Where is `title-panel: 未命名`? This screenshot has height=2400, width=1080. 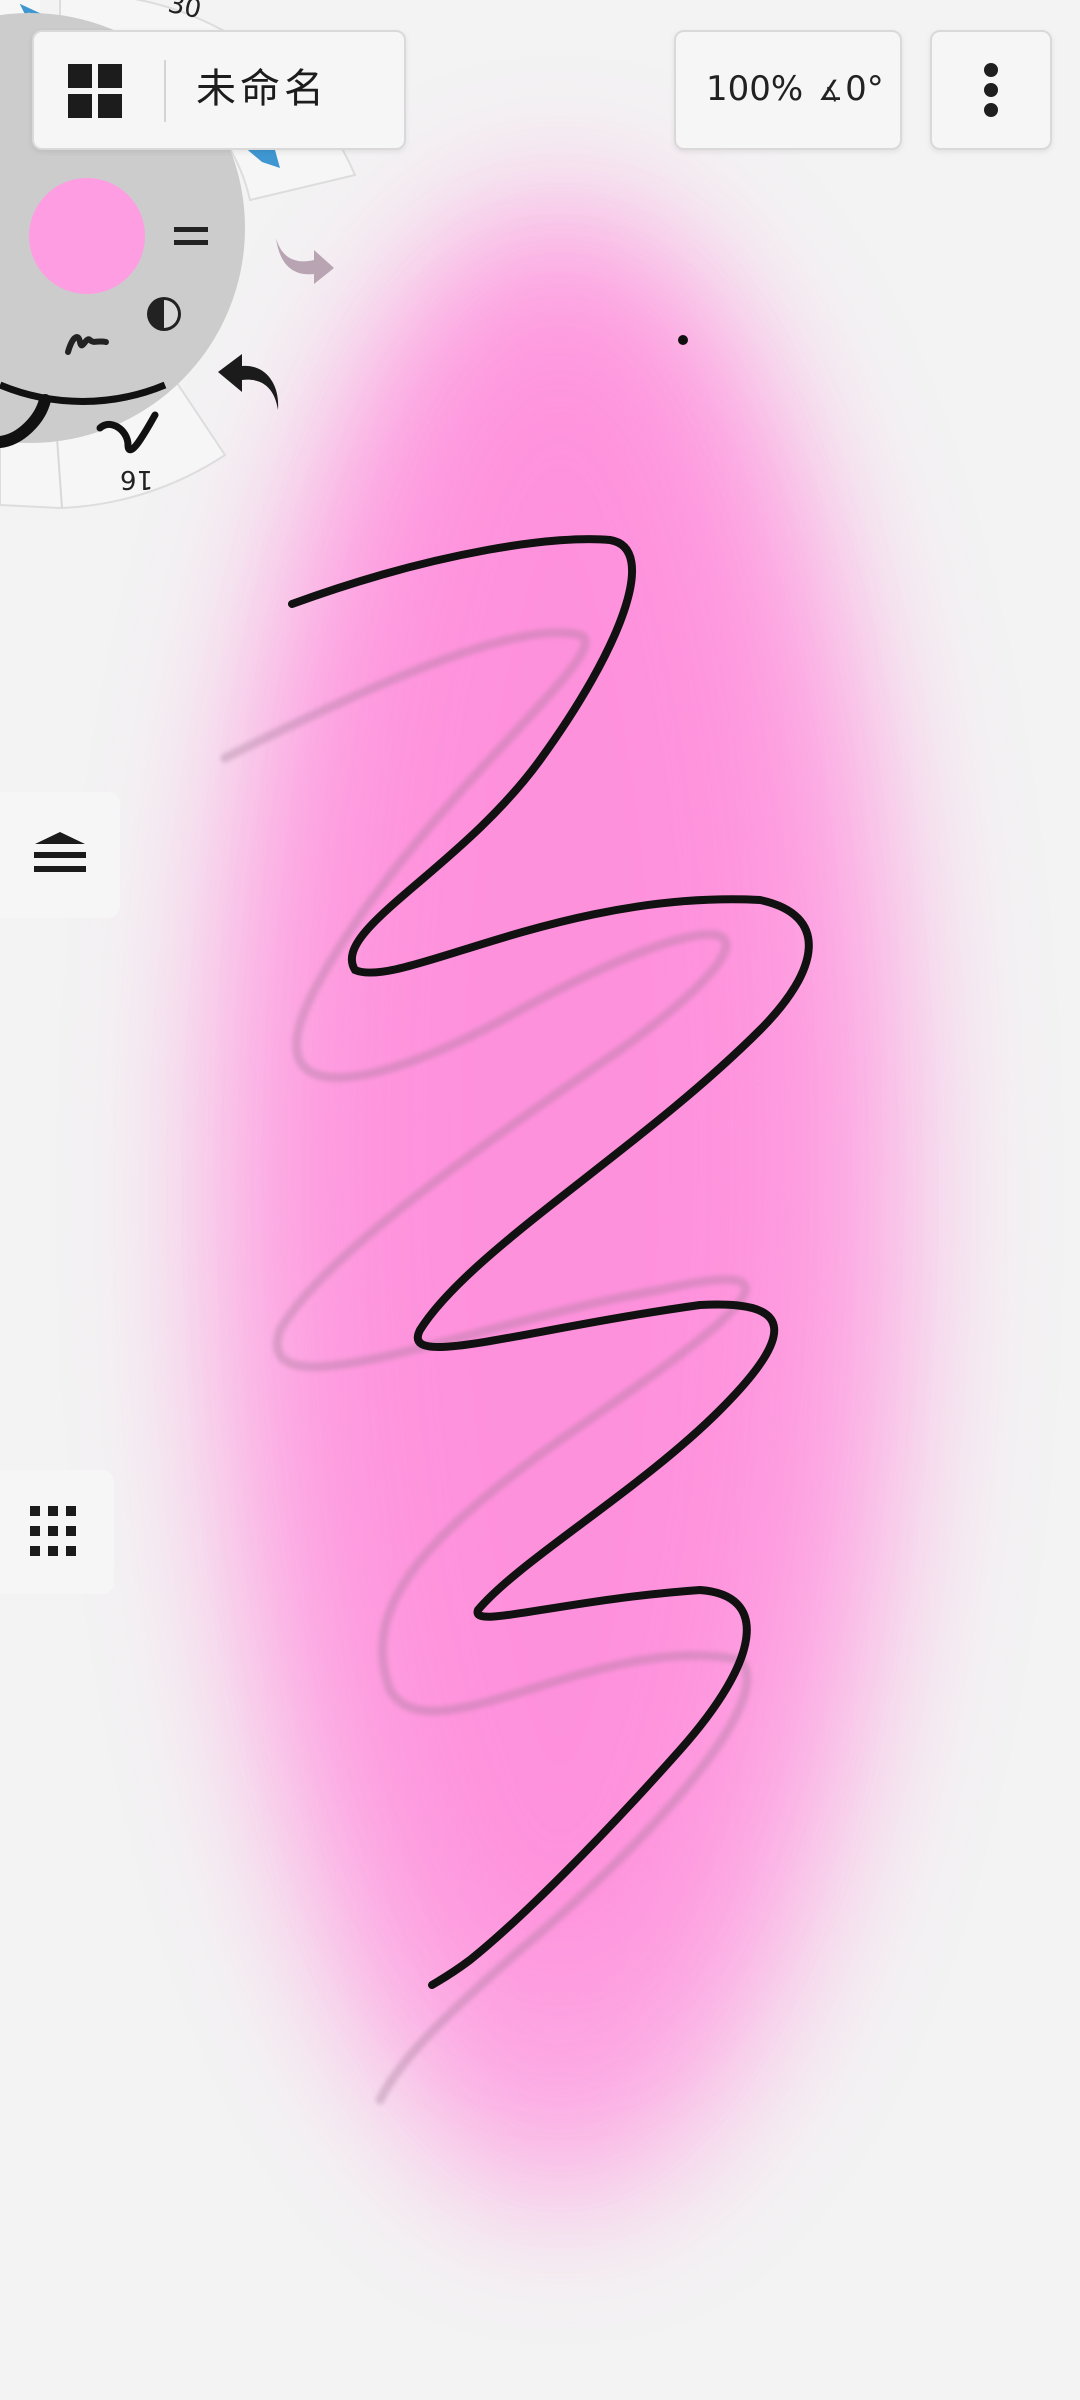
title-panel: 未命名 is located at coordinates (219, 90).